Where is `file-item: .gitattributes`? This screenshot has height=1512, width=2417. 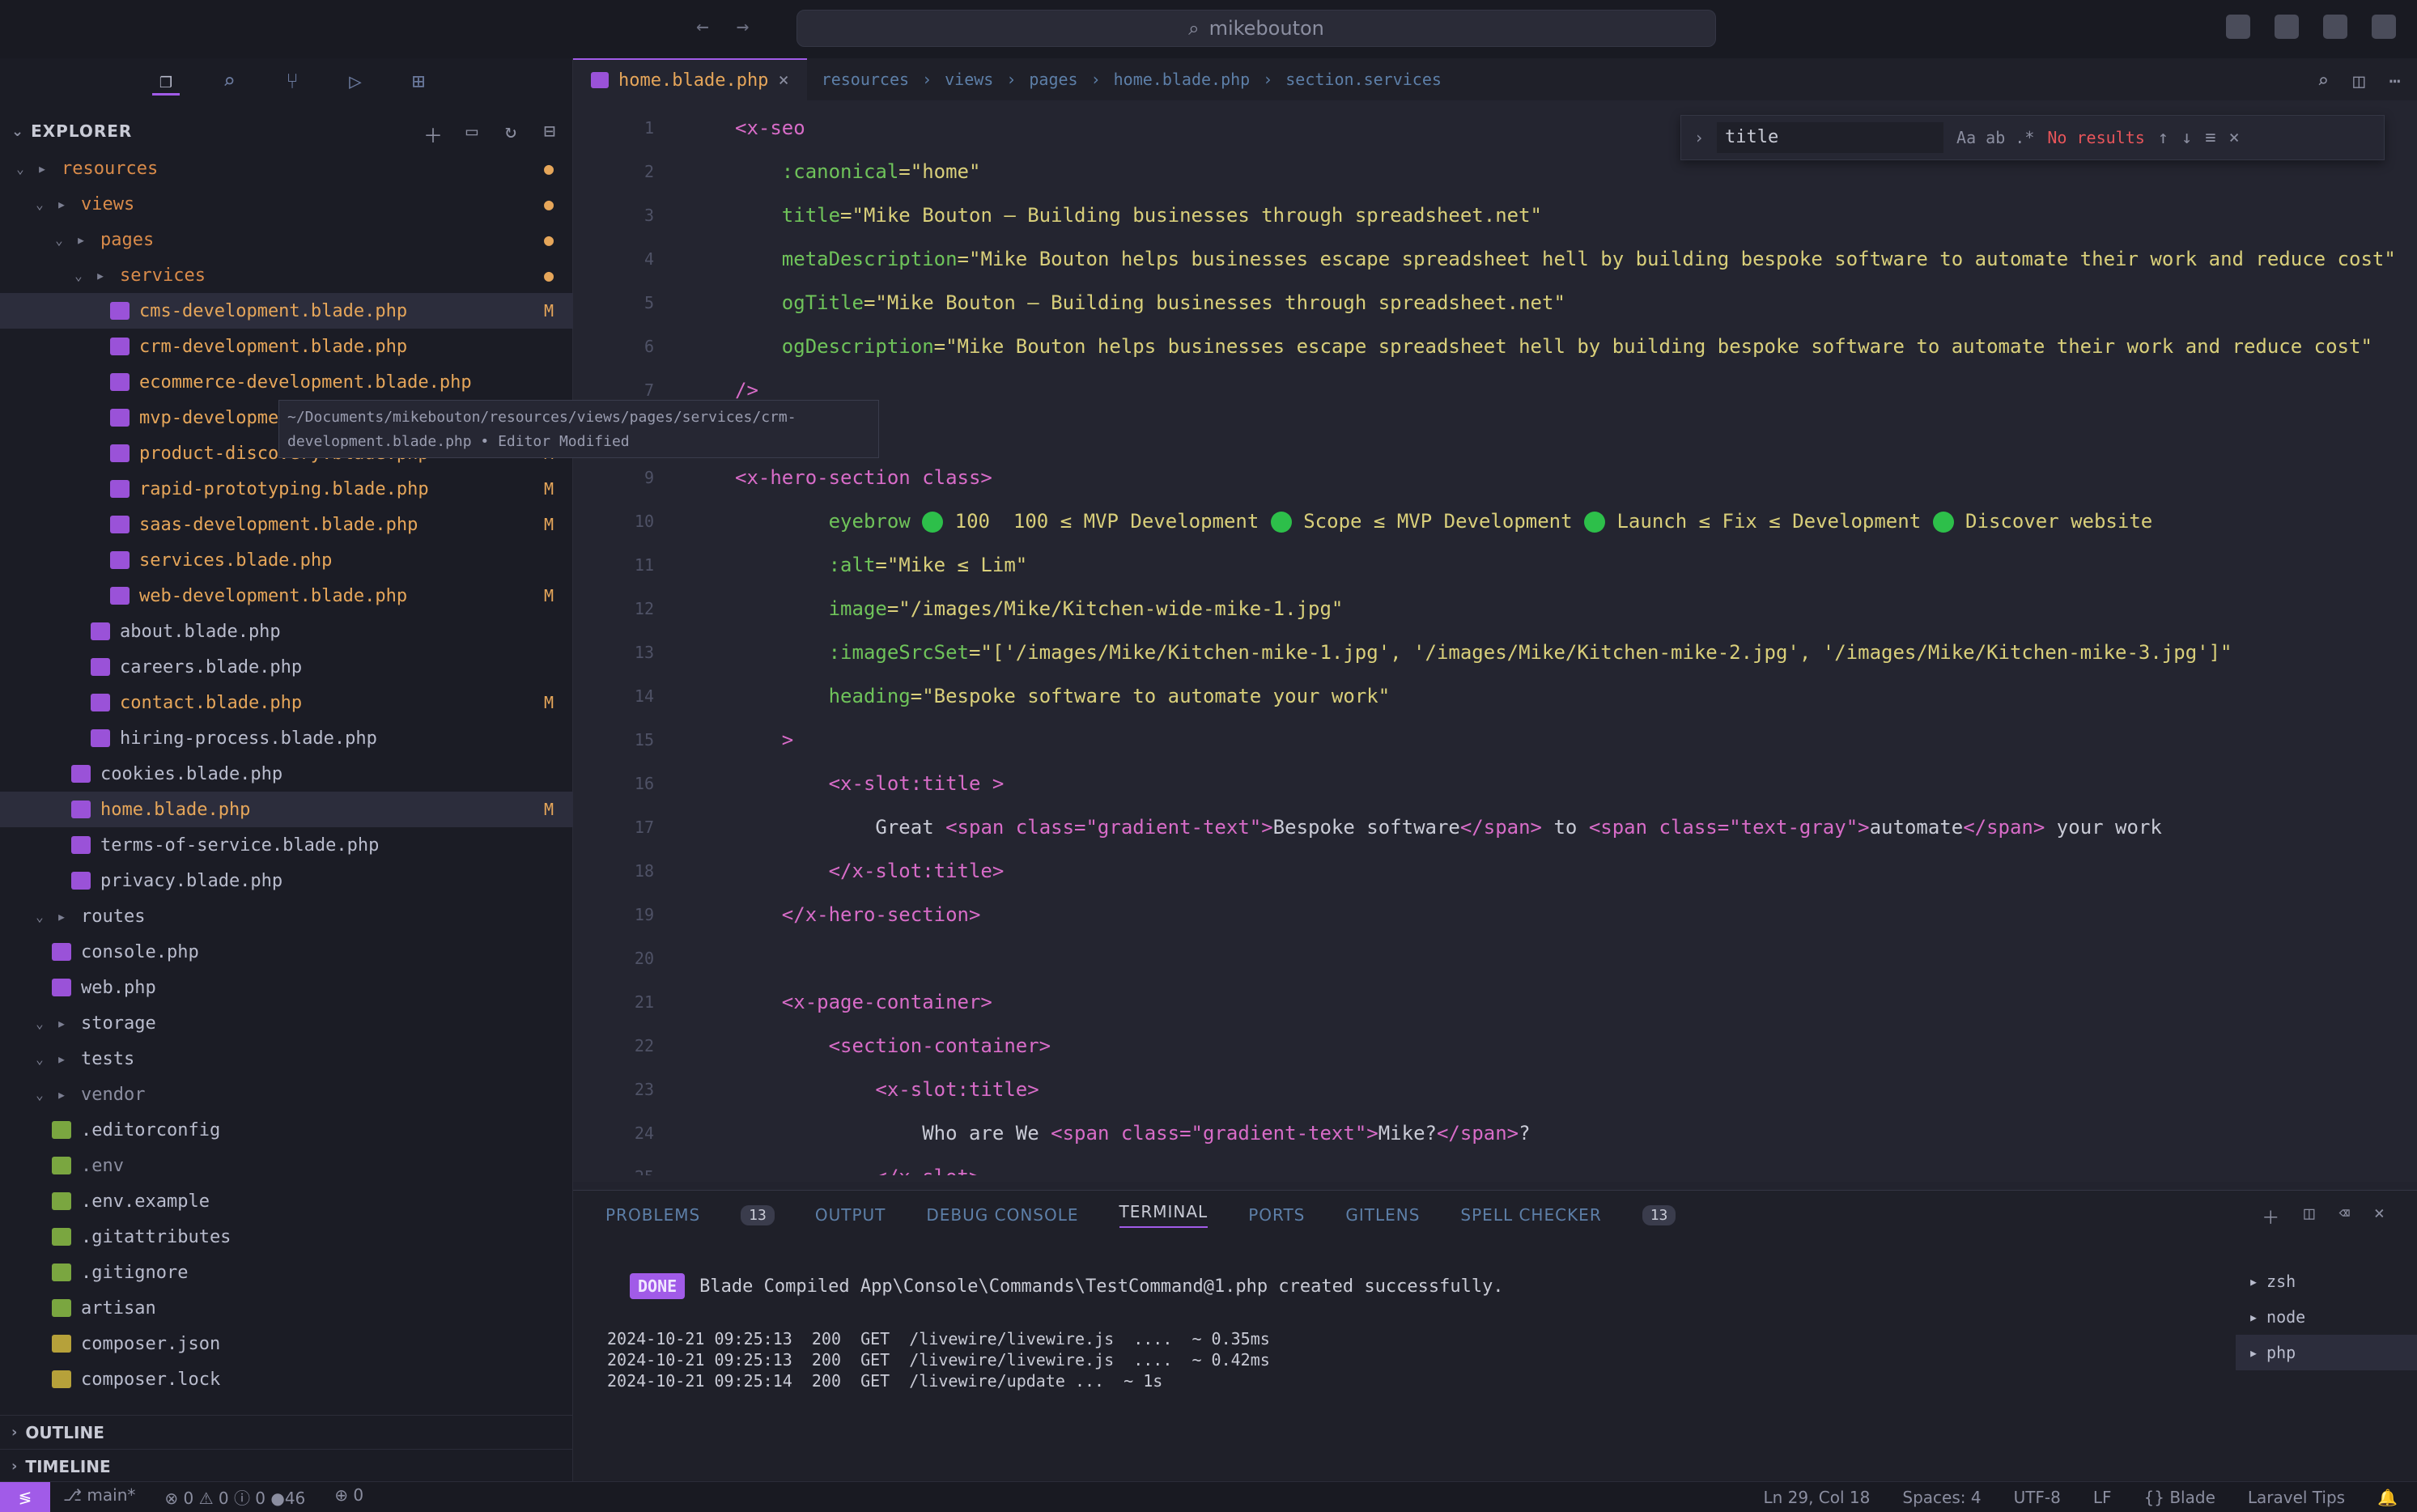
file-item: .gitattributes is located at coordinates (286, 1237).